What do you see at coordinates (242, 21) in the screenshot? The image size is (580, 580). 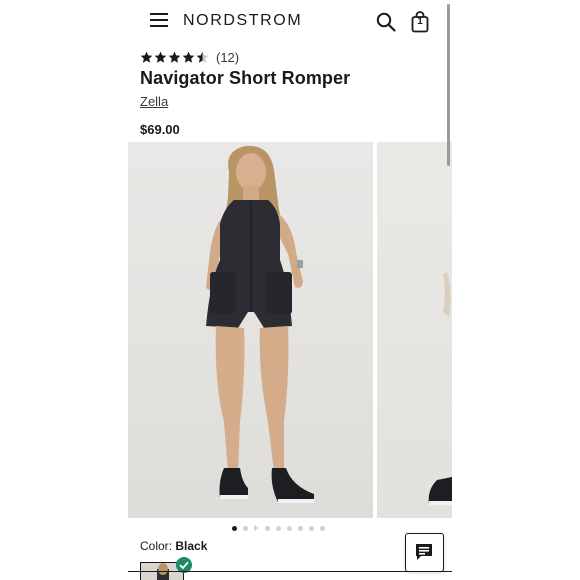 I see `brand-logo: NORDSTROM` at bounding box center [242, 21].